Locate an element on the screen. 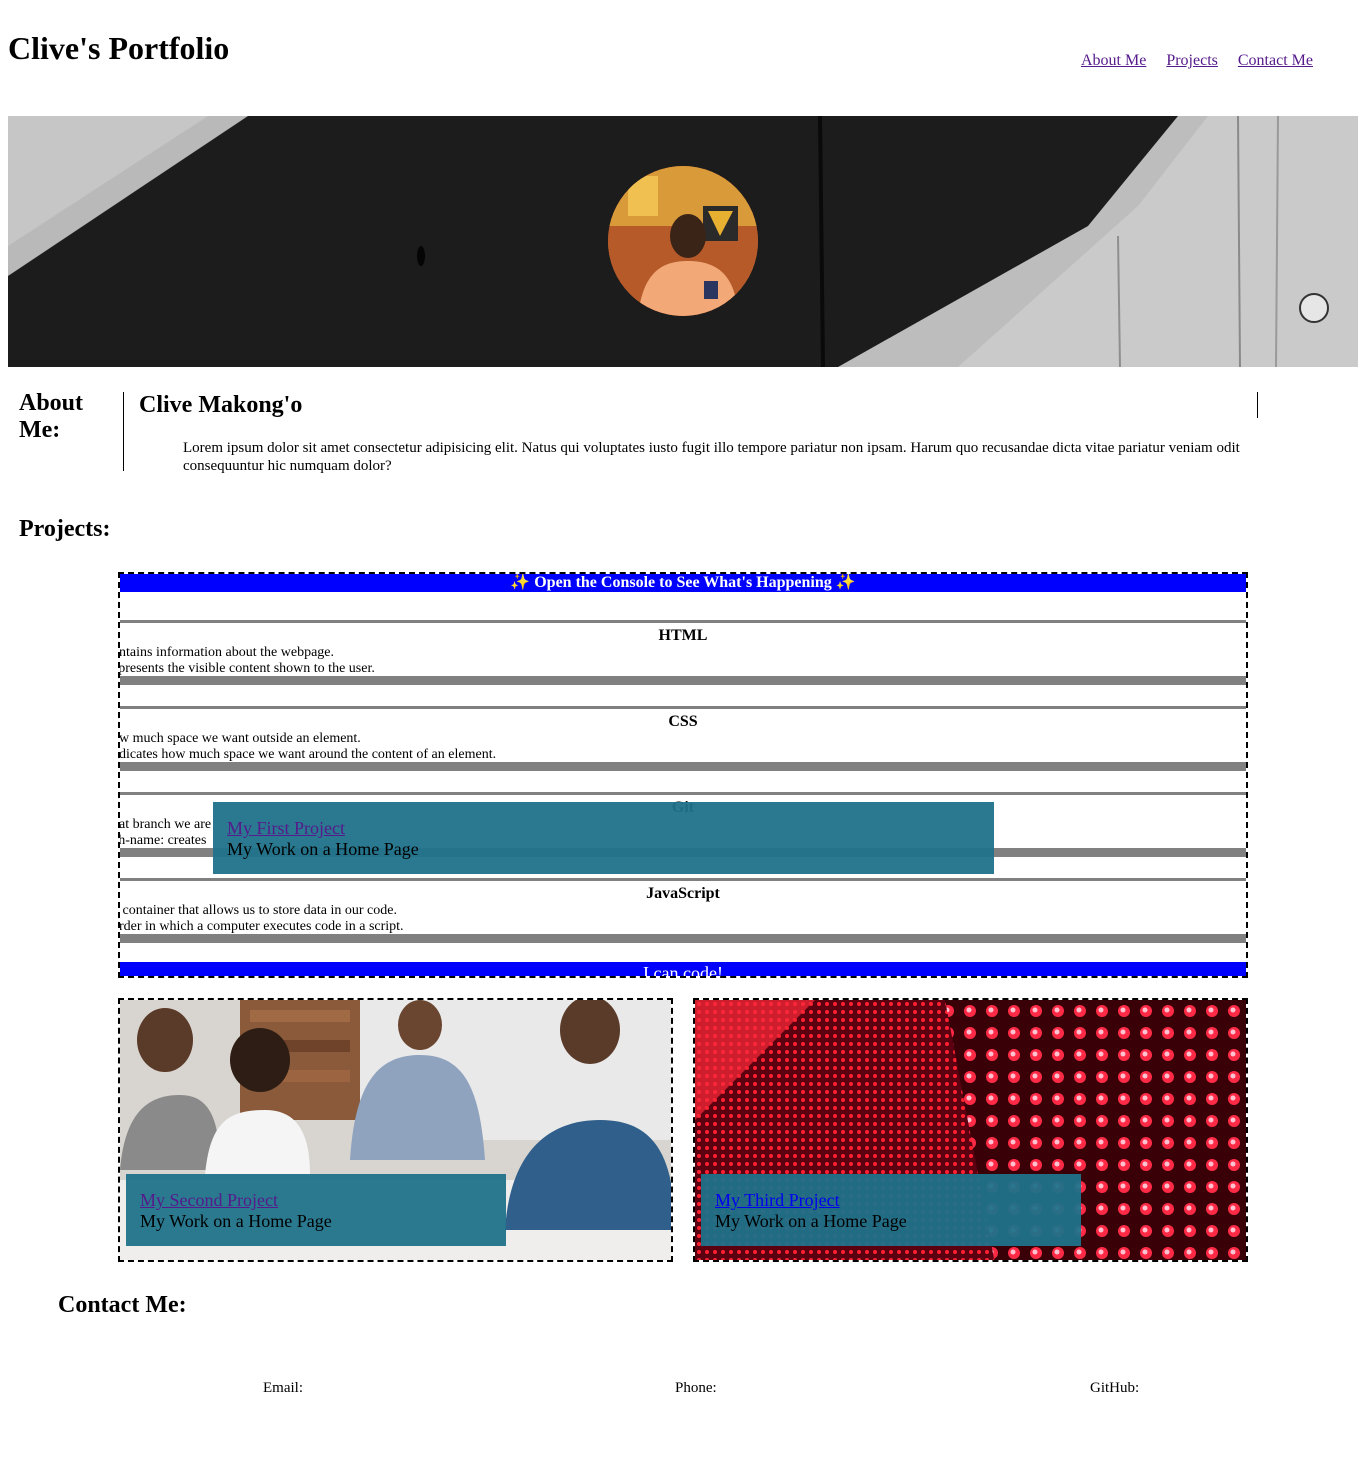  main-nav: About Me Projects Contact Me is located at coordinates (1197, 61).